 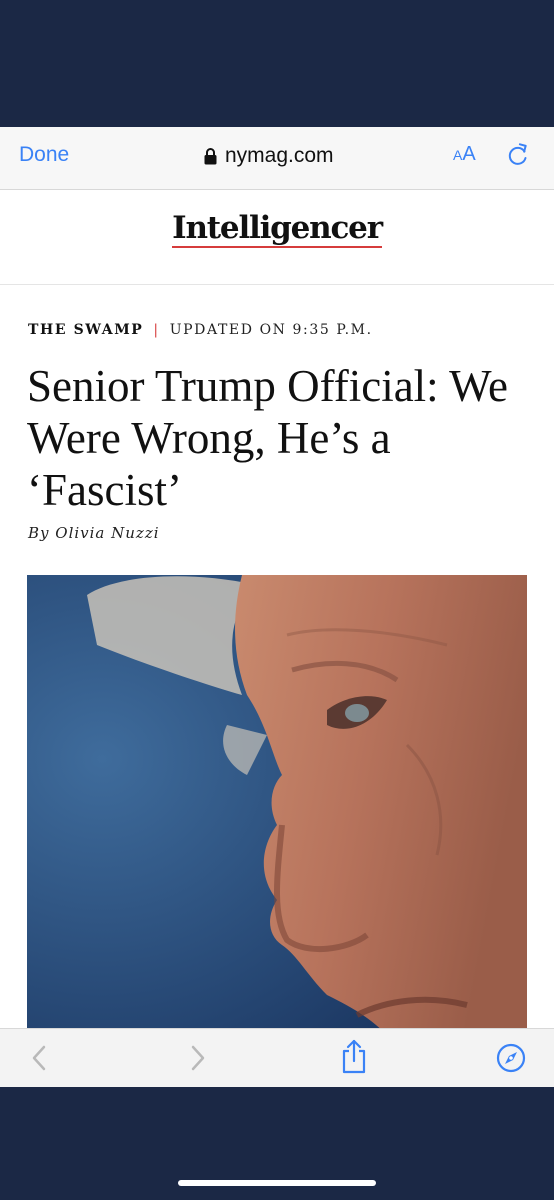 What do you see at coordinates (271, 330) in the screenshot?
I see `updated-time: UPDATED ON 9:35 P.M.` at bounding box center [271, 330].